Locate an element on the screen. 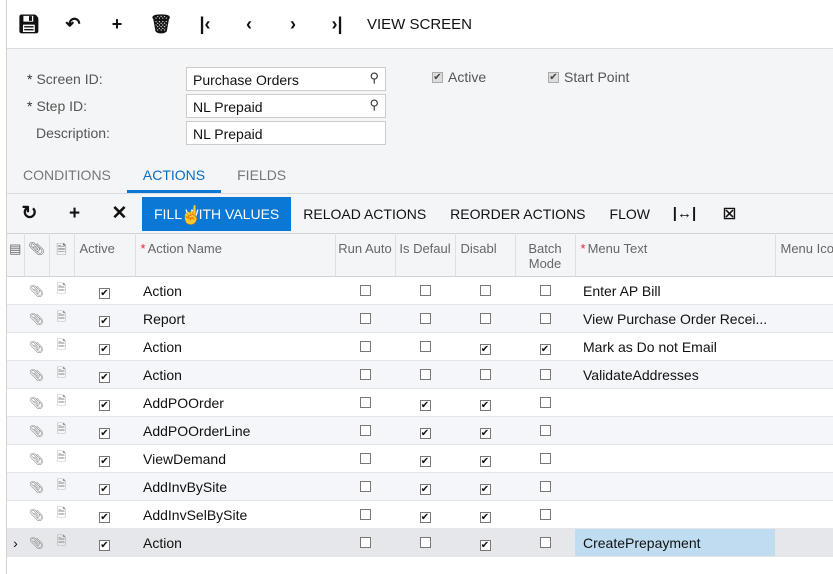  col-active: Active is located at coordinates (105, 255).